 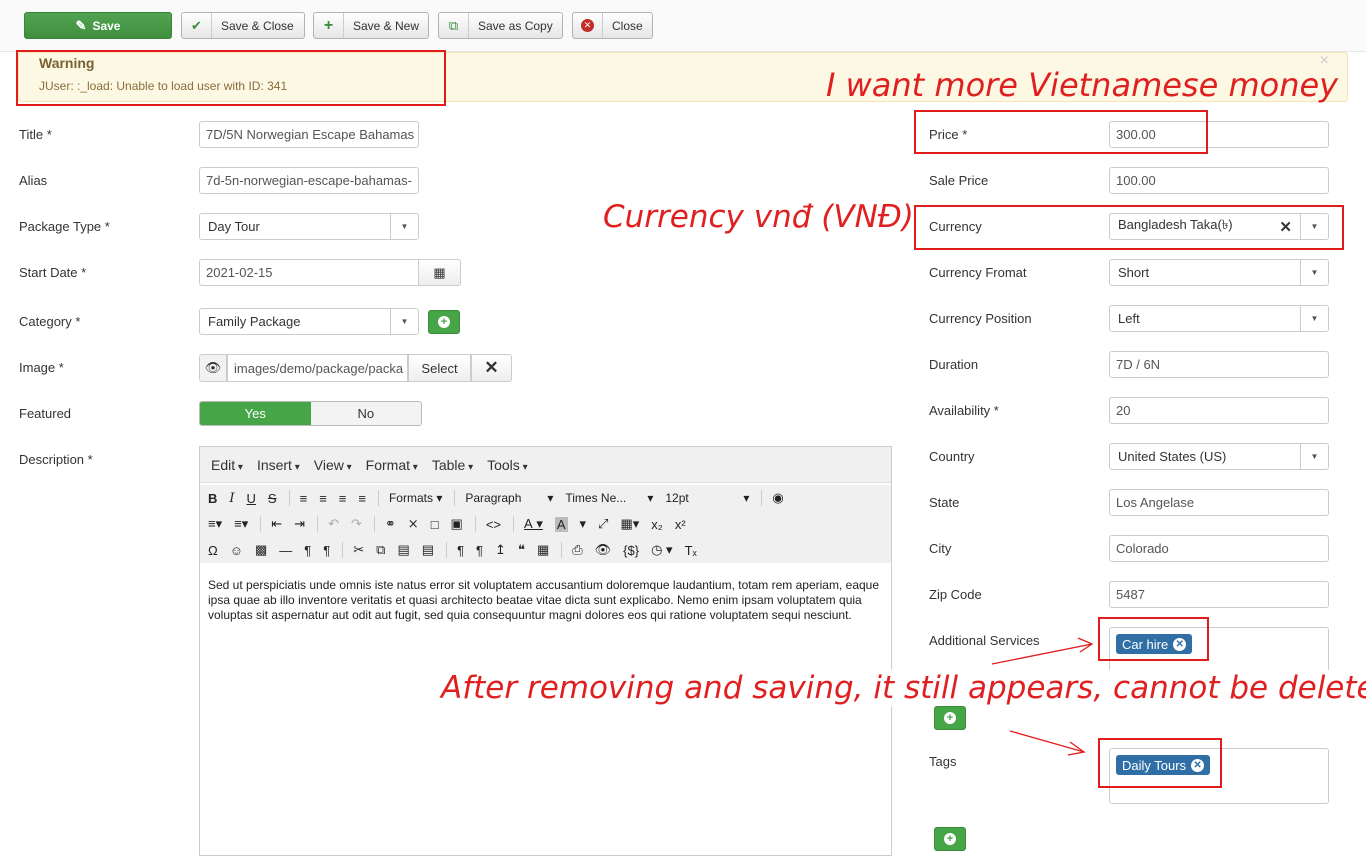 I want to click on annotation-vnd-money: I want more Vietnamese money, so click(x=1082, y=85).